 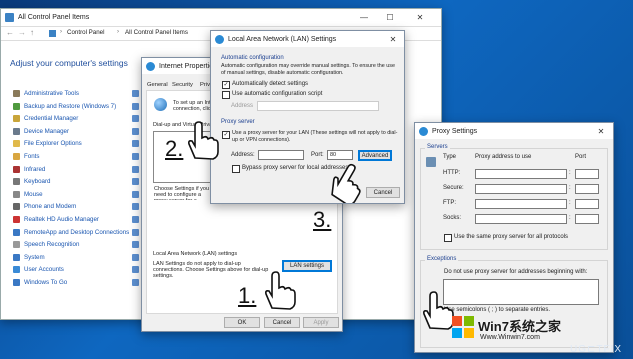 I want to click on minimize-button: —, so click(x=364, y=17).